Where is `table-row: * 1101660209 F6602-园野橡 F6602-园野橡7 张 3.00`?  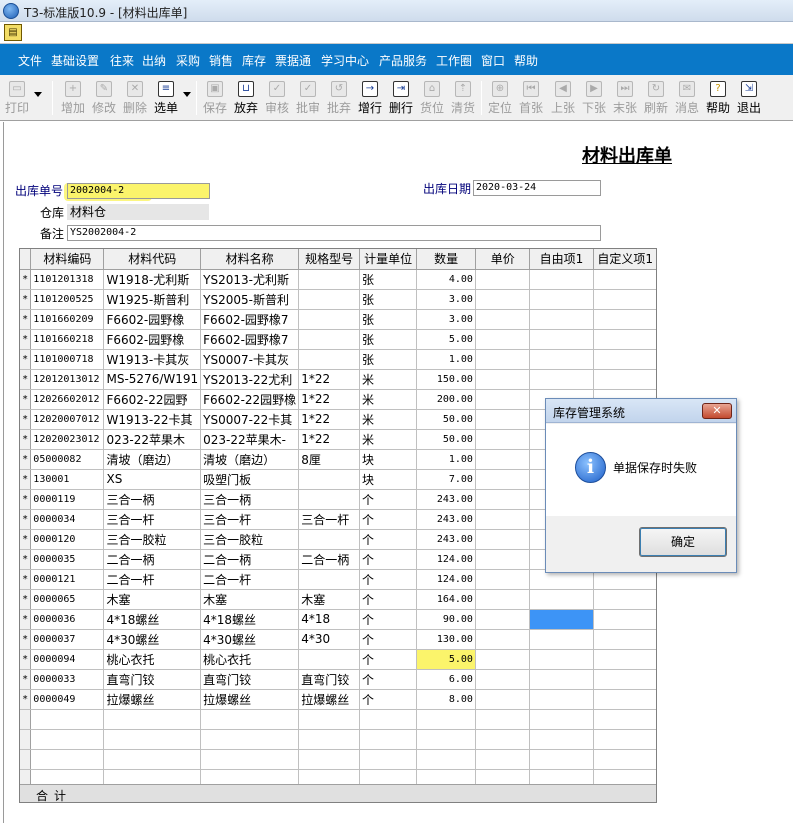
table-row: * 1101660209 F6602-园野橡 F6602-园野橡7 张 3.00 is located at coordinates (338, 319).